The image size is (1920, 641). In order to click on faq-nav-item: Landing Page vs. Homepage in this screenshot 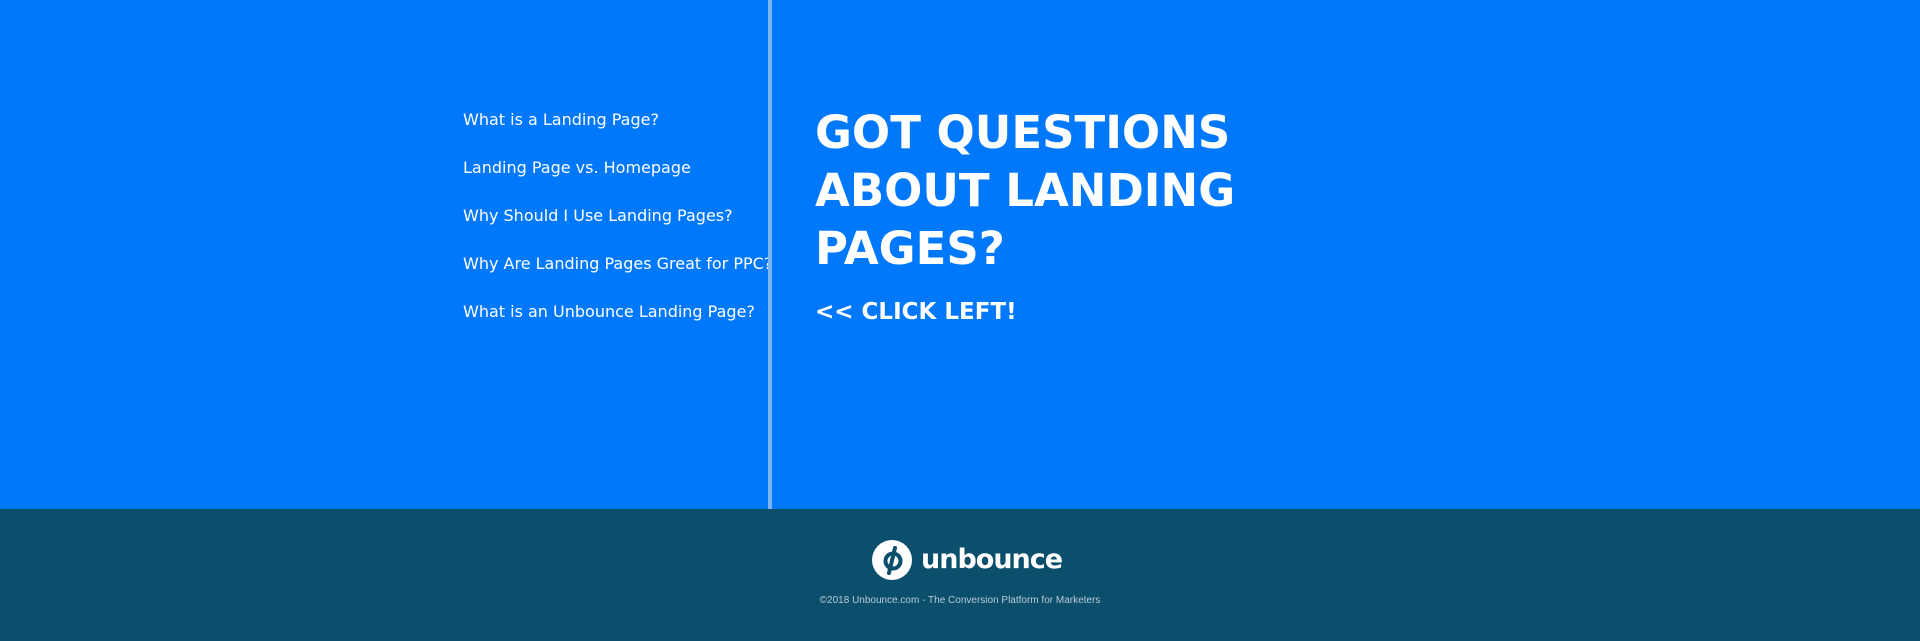, I will do `click(617, 180)`.